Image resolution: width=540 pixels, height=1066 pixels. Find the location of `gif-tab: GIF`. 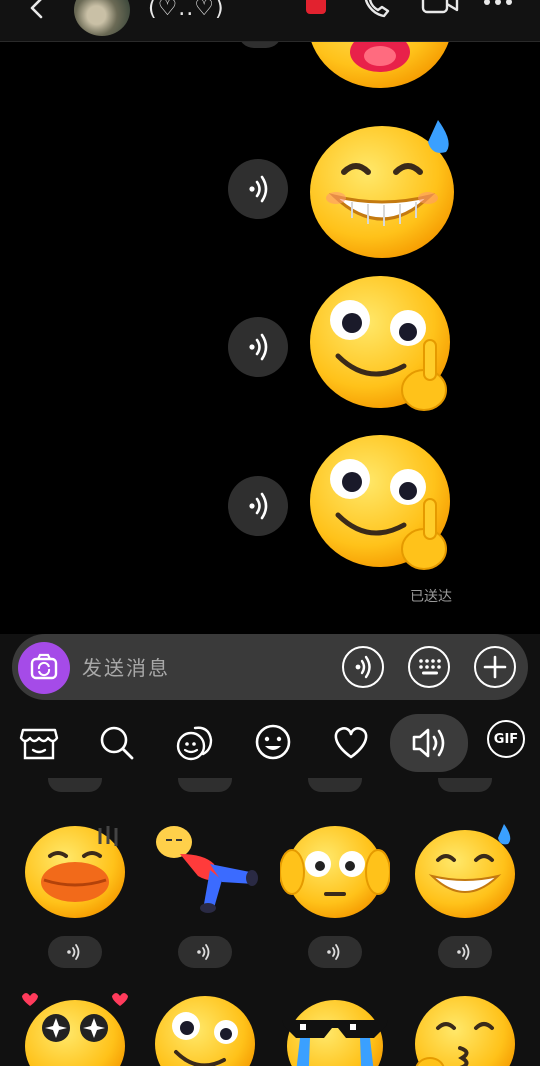

gif-tab: GIF is located at coordinates (509, 742).